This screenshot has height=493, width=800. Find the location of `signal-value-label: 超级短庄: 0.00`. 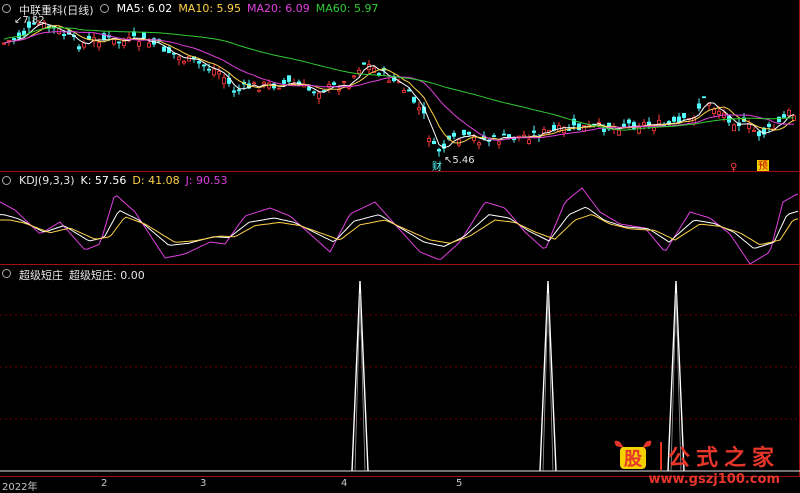

signal-value-label: 超级短庄: 0.00 is located at coordinates (107, 275).